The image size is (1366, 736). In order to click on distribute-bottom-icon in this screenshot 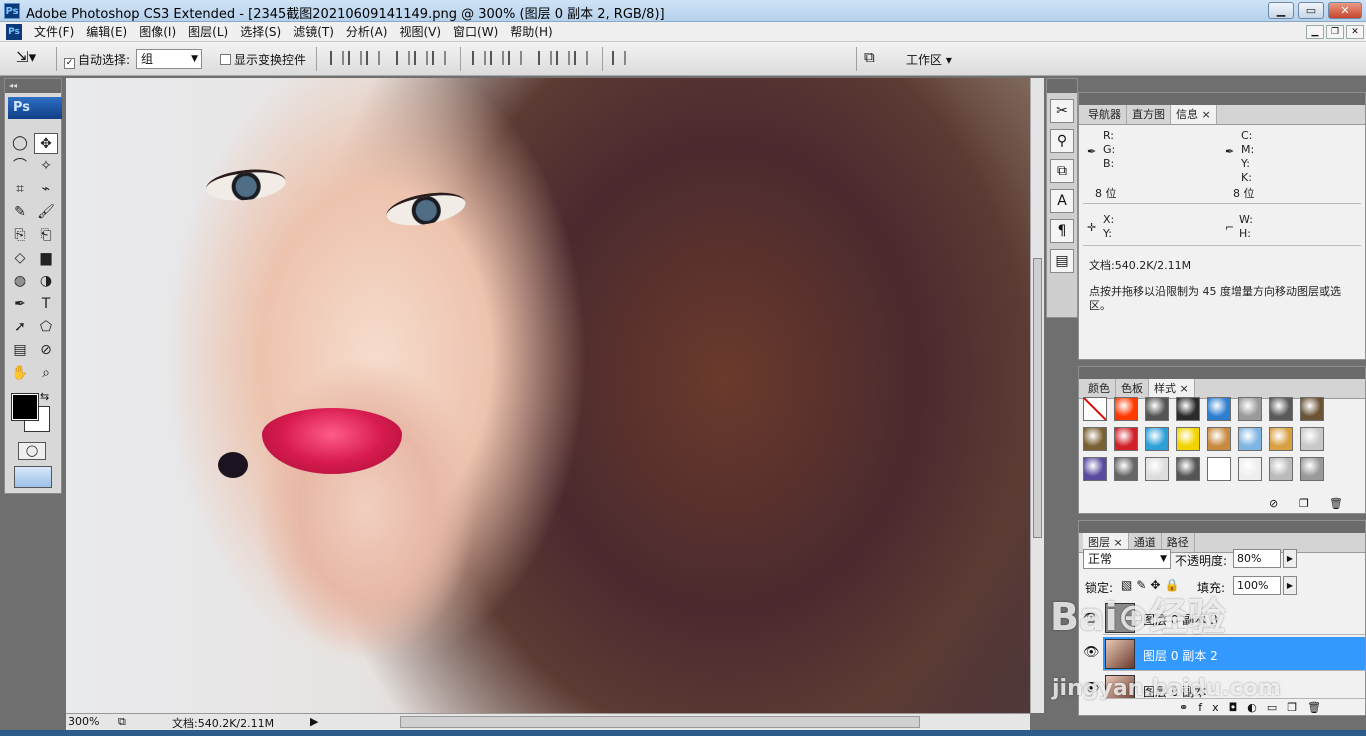, I will do `click(515, 58)`.